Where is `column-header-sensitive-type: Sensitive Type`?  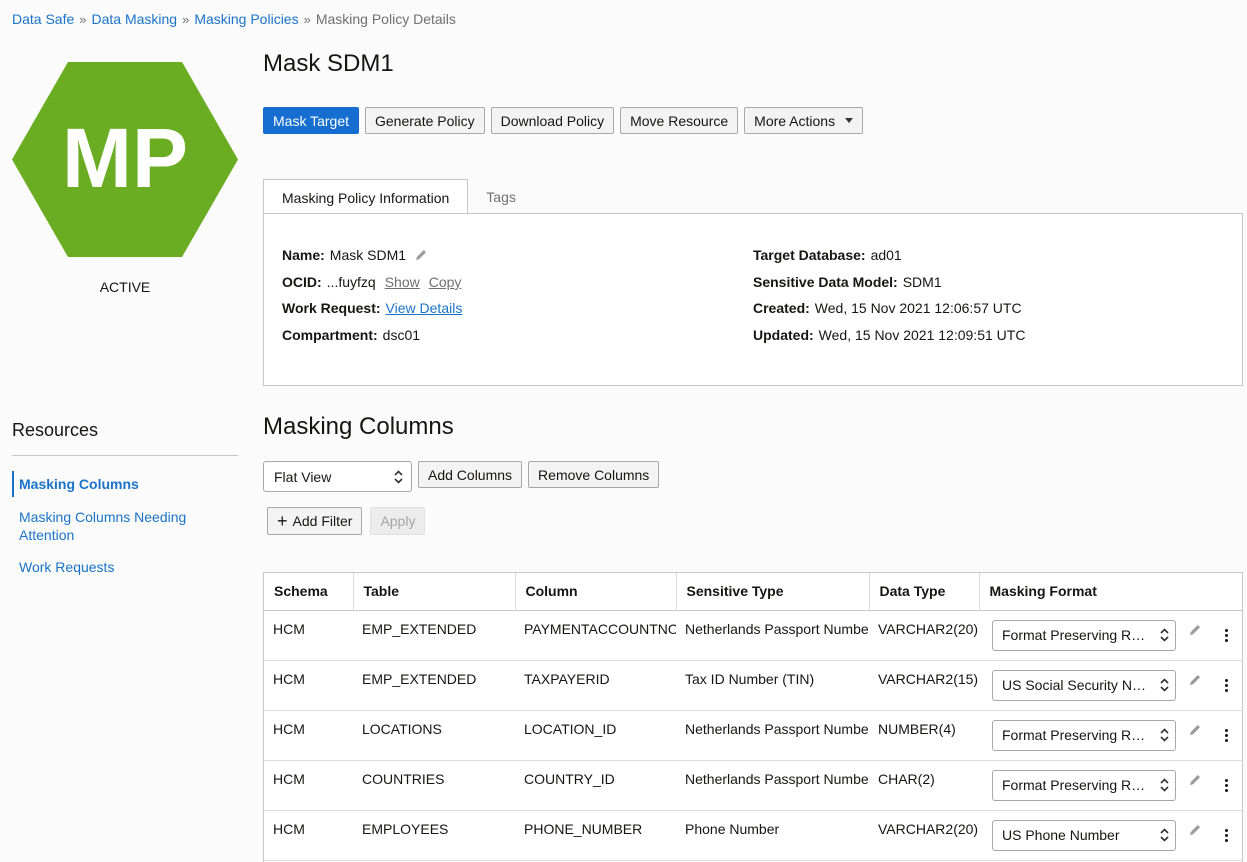 column-header-sensitive-type: Sensitive Type is located at coordinates (773, 592).